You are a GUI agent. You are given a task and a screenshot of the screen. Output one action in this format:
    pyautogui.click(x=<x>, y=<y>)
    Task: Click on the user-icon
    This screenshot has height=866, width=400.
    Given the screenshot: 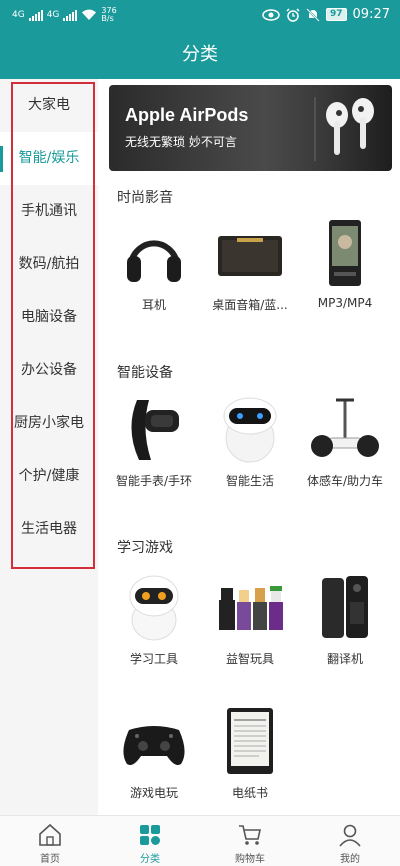 What is the action you would take?
    pyautogui.click(x=350, y=835)
    